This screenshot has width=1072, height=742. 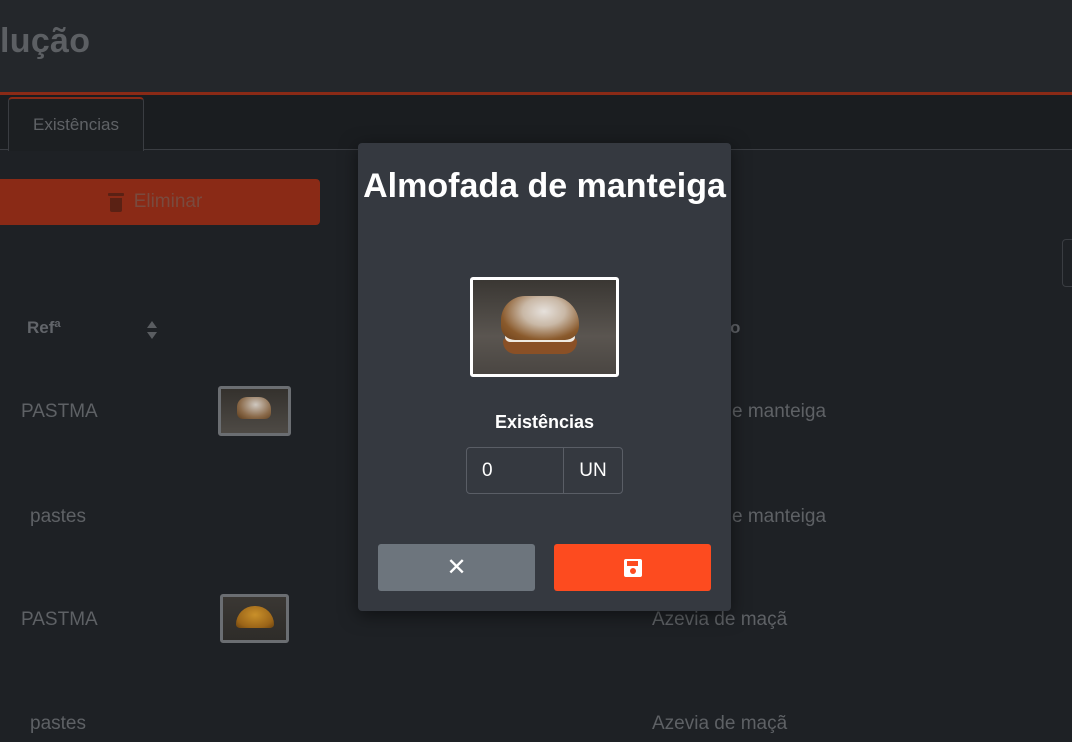 What do you see at coordinates (115, 202) in the screenshot?
I see `trash-icon` at bounding box center [115, 202].